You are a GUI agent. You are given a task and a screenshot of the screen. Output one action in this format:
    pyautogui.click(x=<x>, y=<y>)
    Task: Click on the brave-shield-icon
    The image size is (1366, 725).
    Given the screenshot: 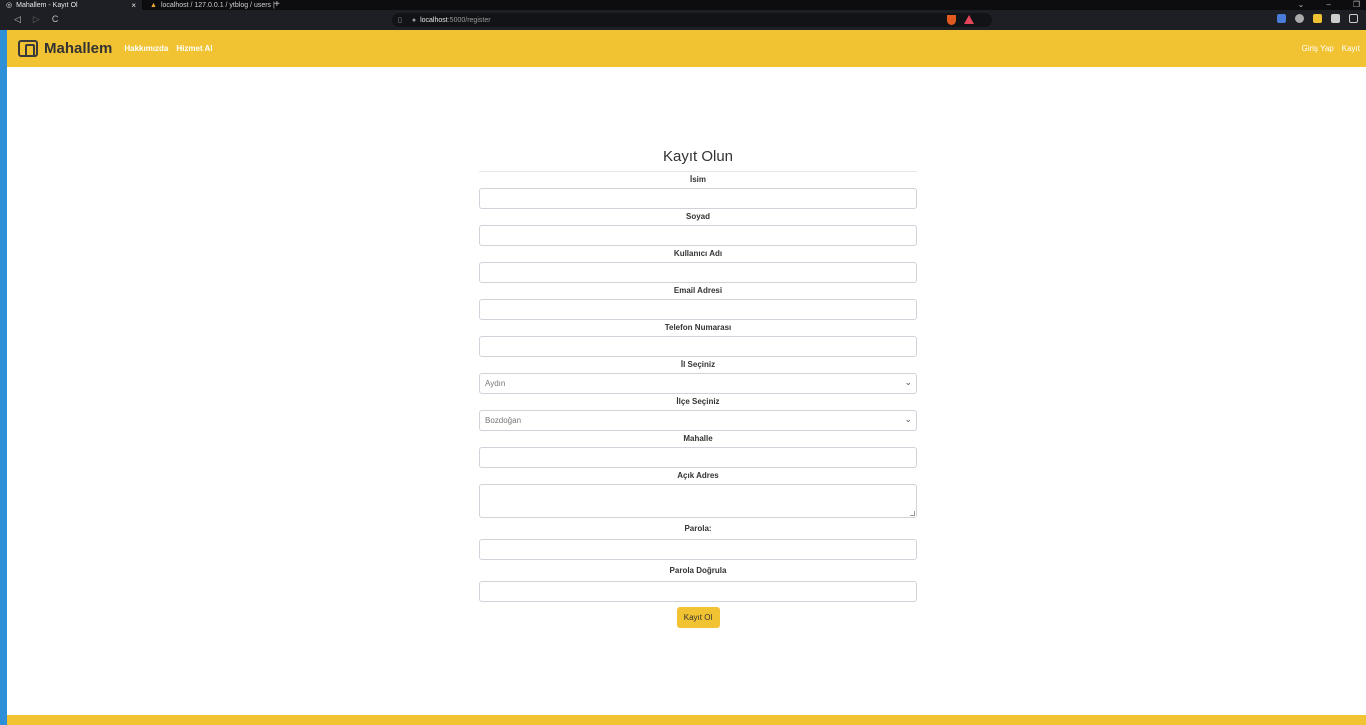 What is the action you would take?
    pyautogui.click(x=951, y=20)
    